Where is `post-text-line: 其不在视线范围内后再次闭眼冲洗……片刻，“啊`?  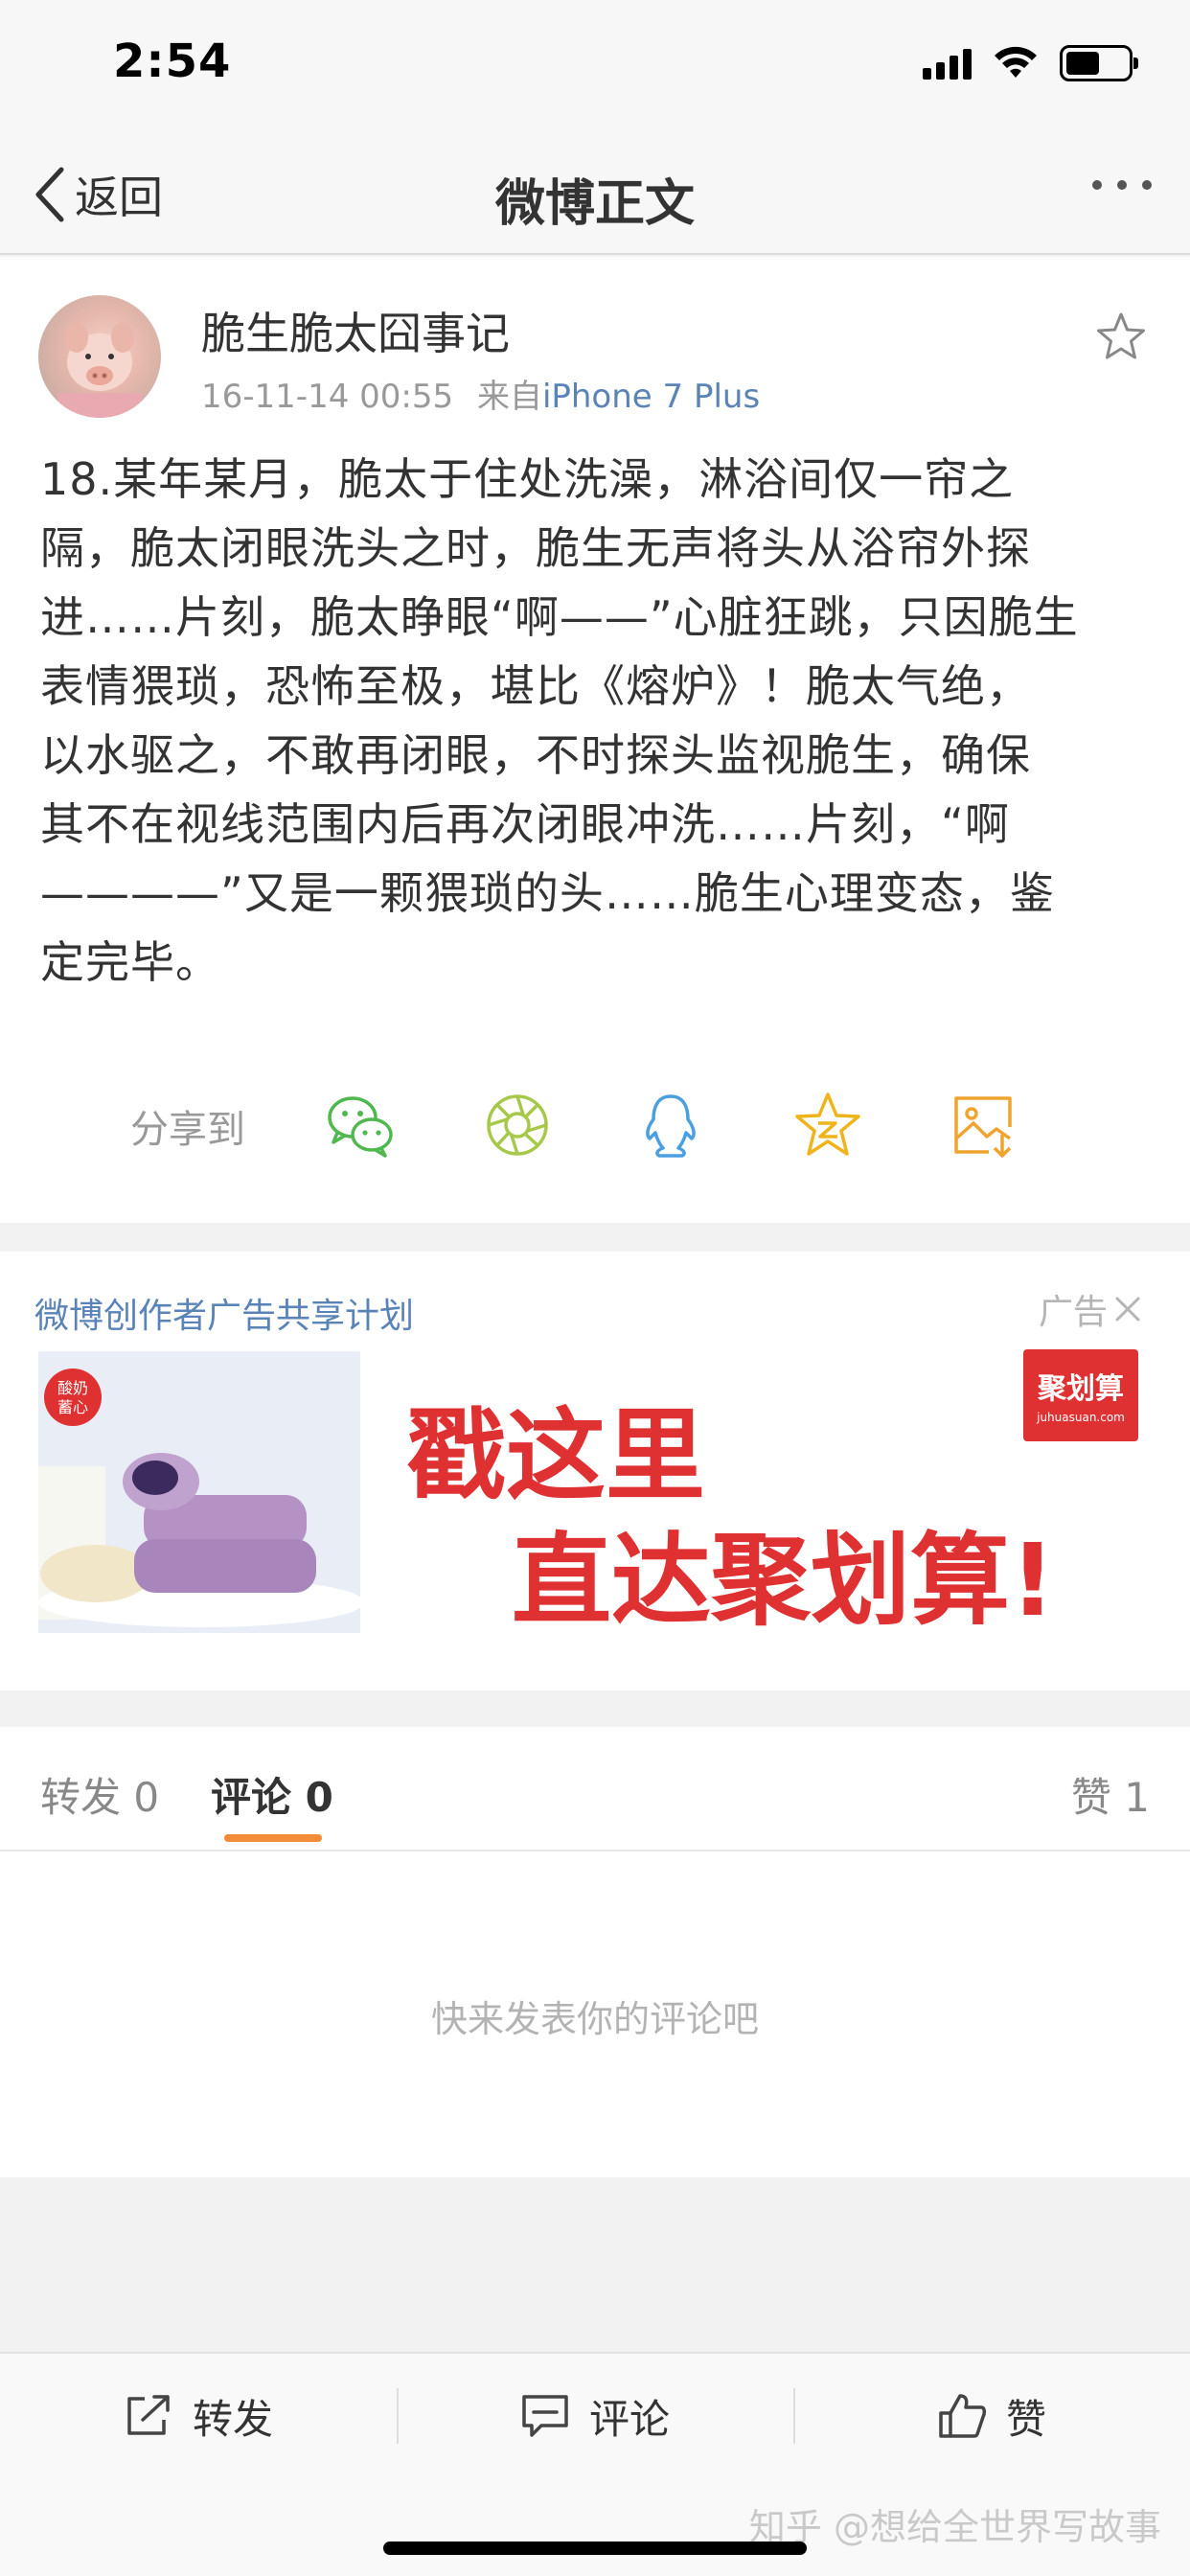
post-text-line: 其不在视线范围内后再次闭眼冲洗……片刻，“啊 is located at coordinates (525, 824).